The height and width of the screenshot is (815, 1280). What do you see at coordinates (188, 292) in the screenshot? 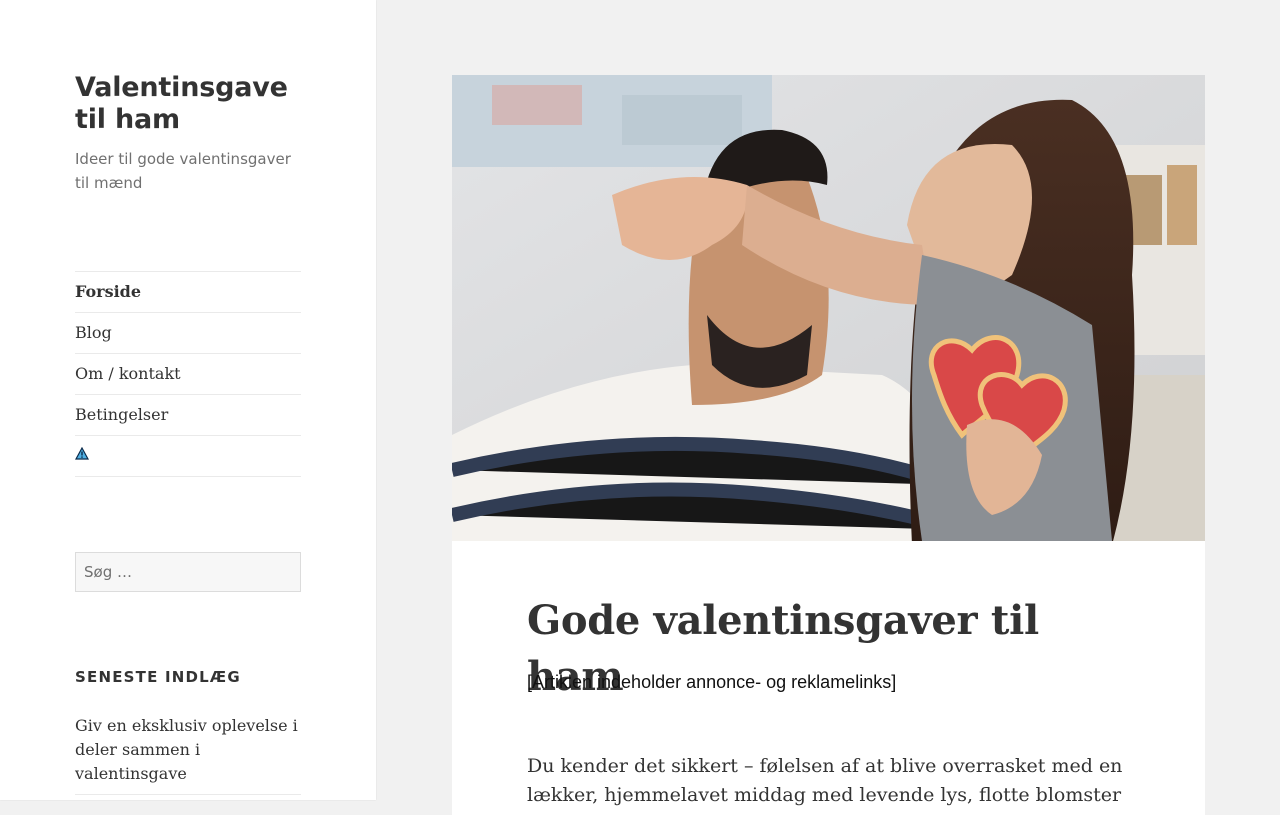
I see `nav-item-forside: Forside` at bounding box center [188, 292].